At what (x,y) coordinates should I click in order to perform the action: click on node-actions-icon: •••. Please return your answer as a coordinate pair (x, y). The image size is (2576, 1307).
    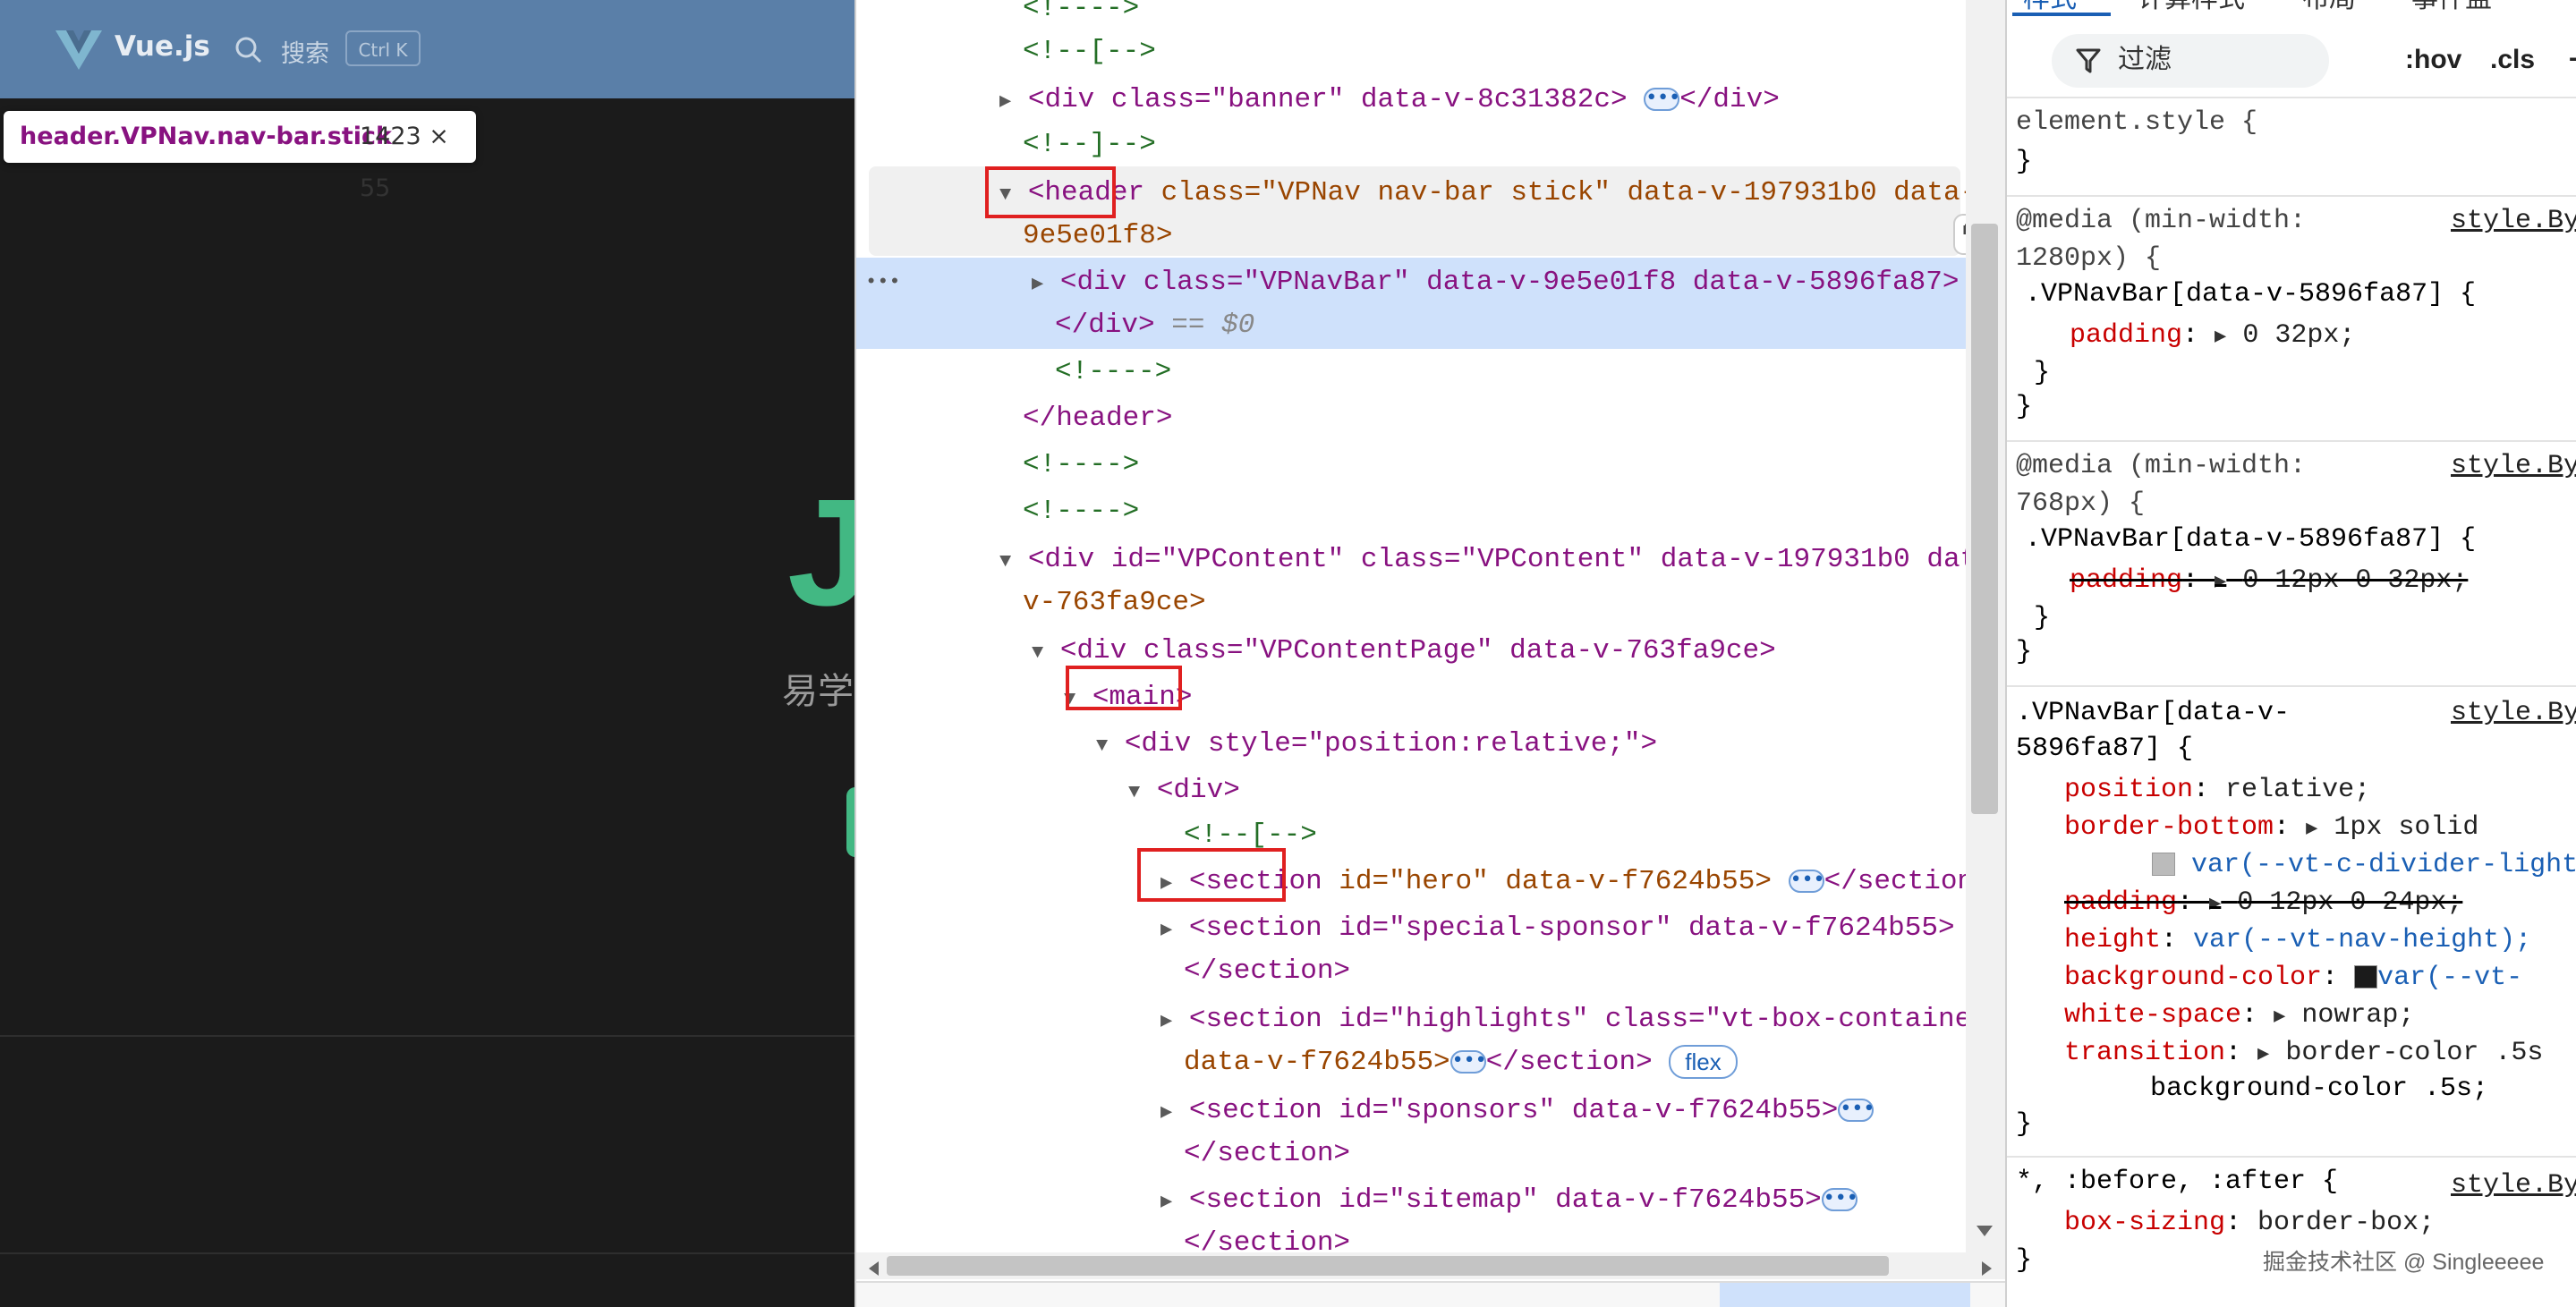
    Looking at the image, I should click on (883, 282).